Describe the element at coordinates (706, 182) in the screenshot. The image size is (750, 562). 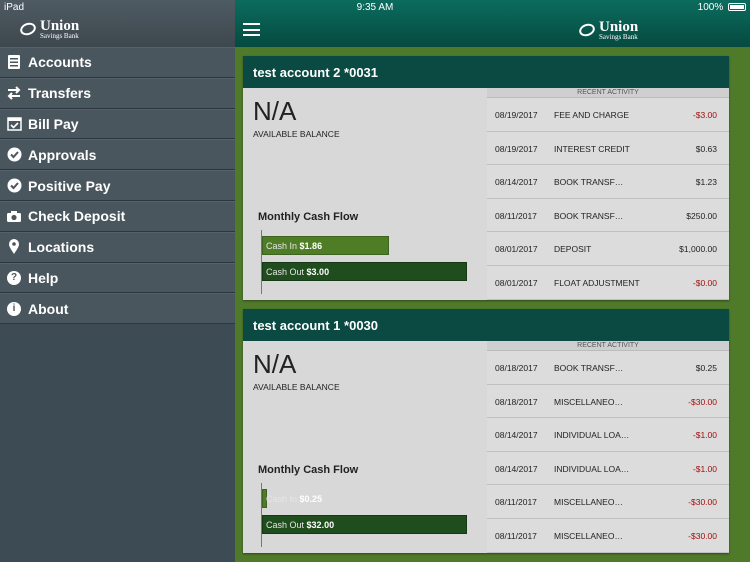
I see `activity-amount: $1.23` at that location.